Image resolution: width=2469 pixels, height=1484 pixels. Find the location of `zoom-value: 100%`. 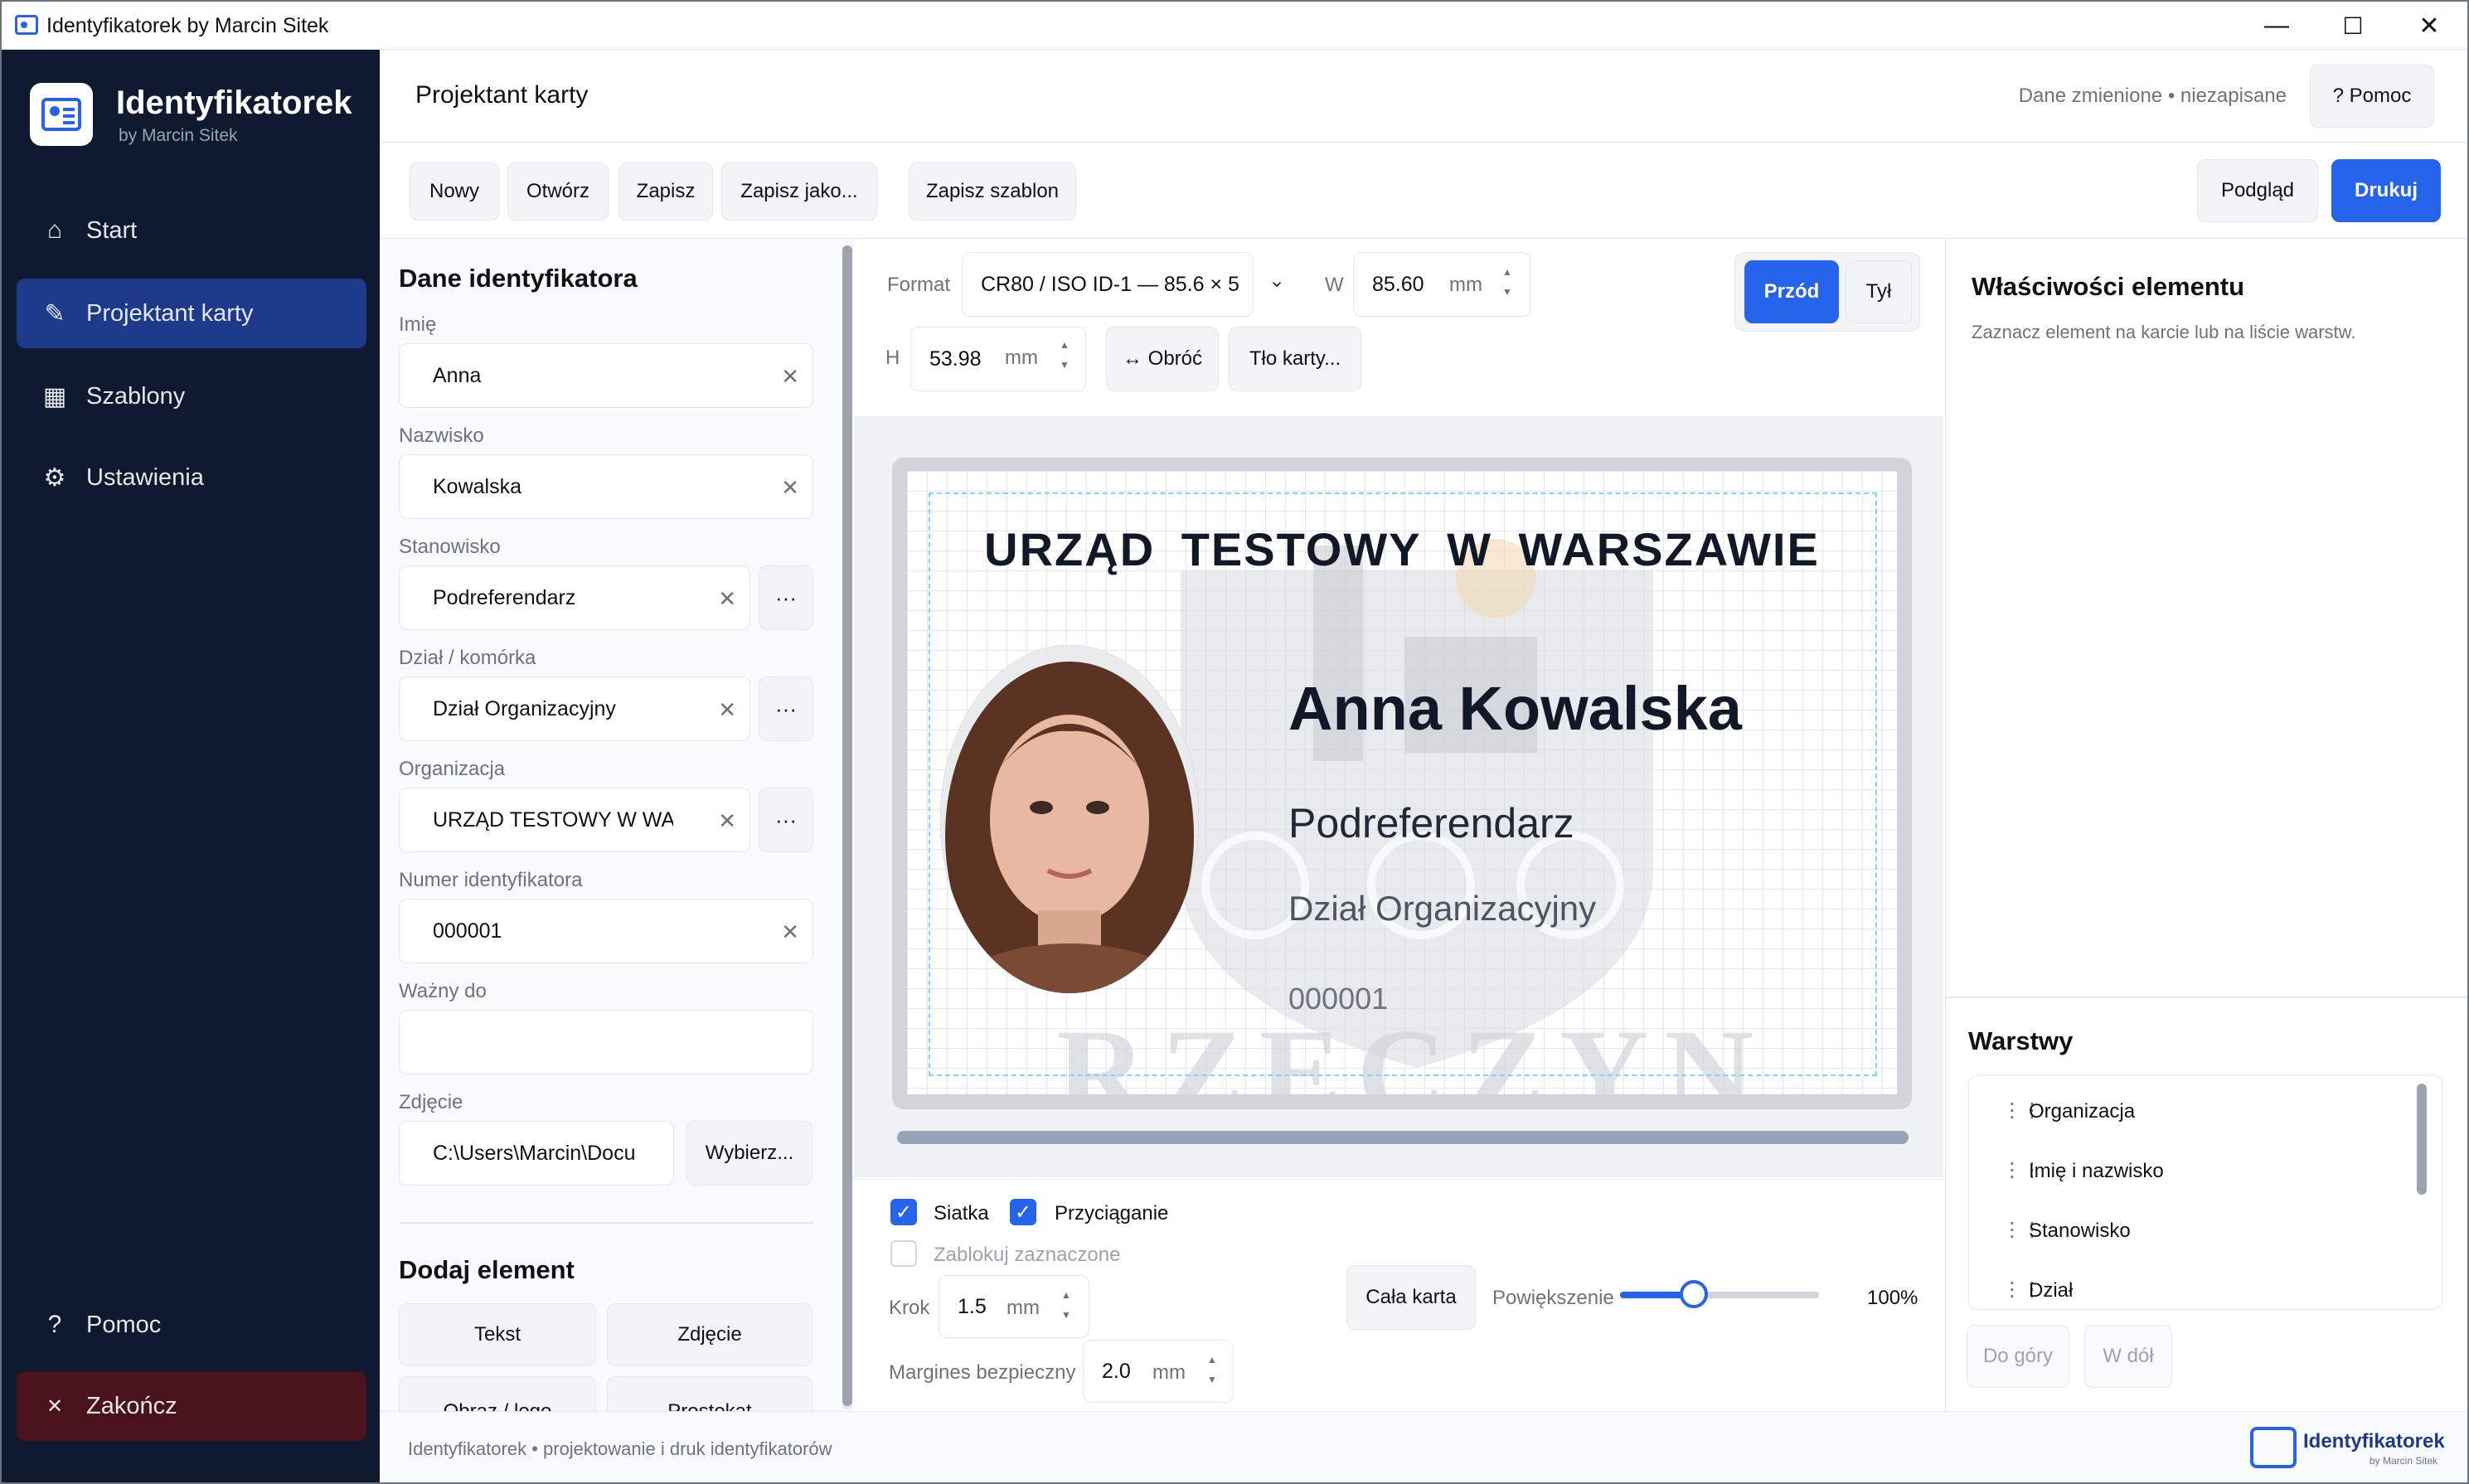

zoom-value: 100% is located at coordinates (1892, 1298).